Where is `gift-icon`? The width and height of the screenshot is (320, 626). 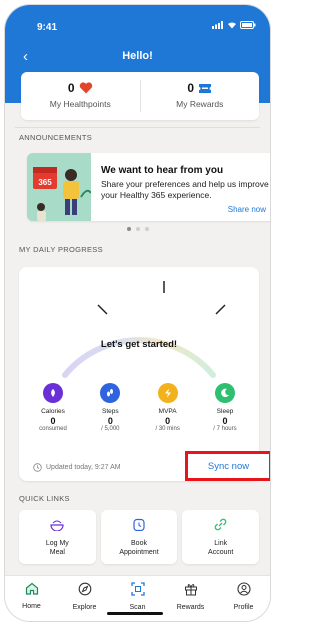 gift-icon is located at coordinates (190, 590).